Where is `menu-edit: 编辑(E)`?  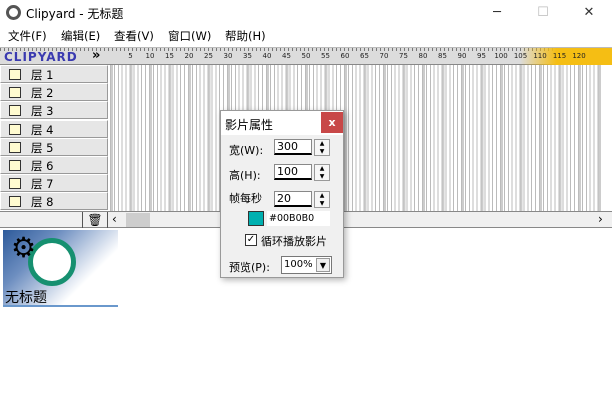
menu-edit: 编辑(E) is located at coordinates (80, 36).